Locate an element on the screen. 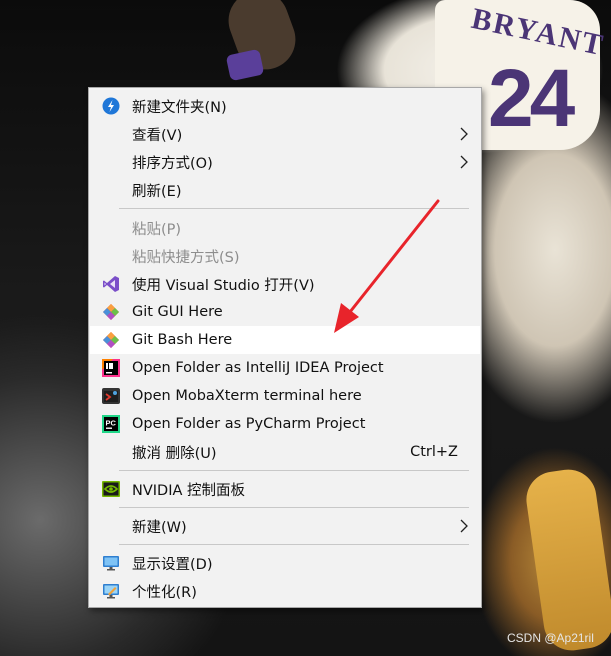 The image size is (611, 656). menu-item-label: 查看(V) is located at coordinates (157, 135).